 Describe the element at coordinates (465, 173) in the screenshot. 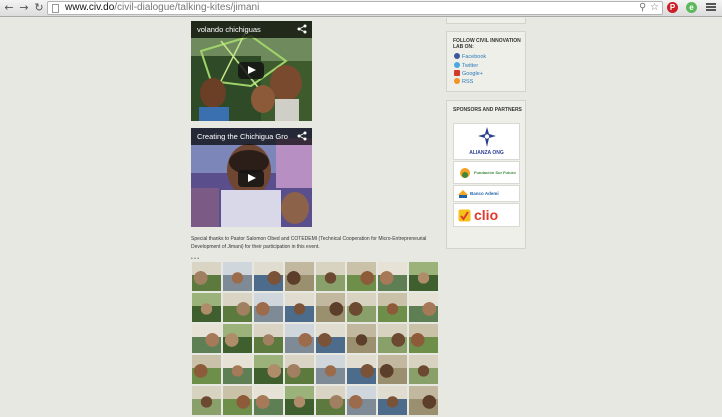

I see `sur-futuro-sun-icon` at that location.